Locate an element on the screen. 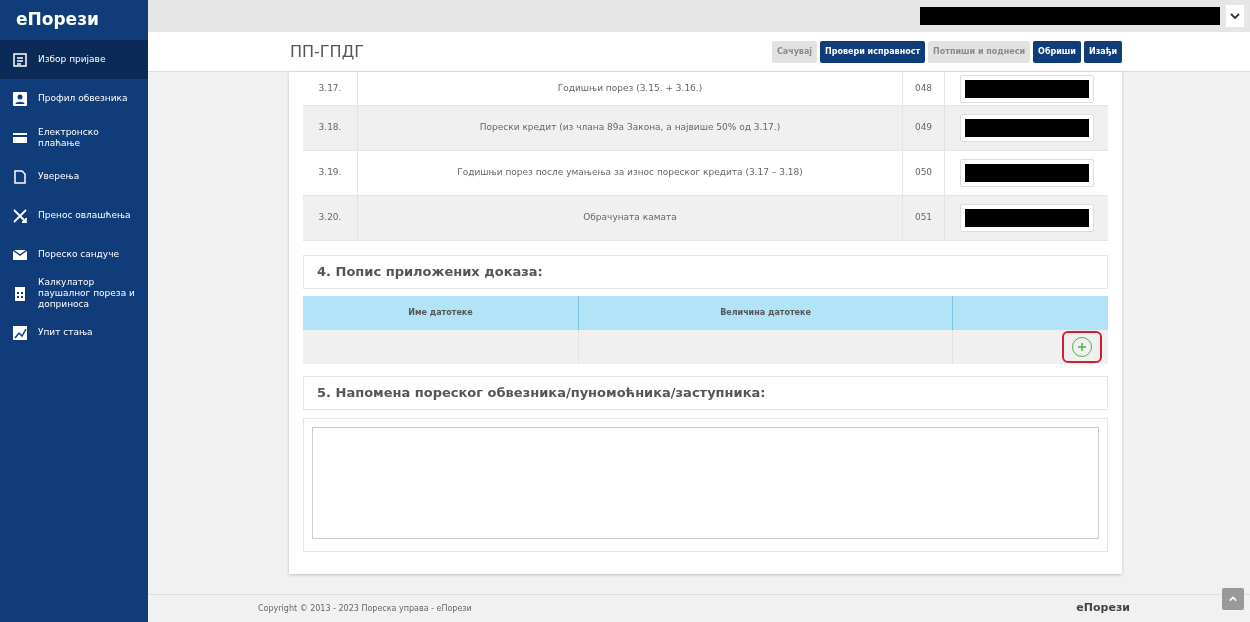 This screenshot has width=1250, height=622. sidebar-item: Упит стања is located at coordinates (74, 332).